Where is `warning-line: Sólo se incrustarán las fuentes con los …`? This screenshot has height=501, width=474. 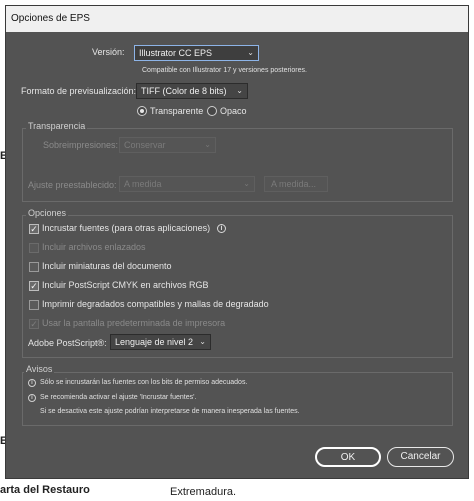
warning-line: Sólo se incrustarán las fuentes con los … is located at coordinates (144, 382).